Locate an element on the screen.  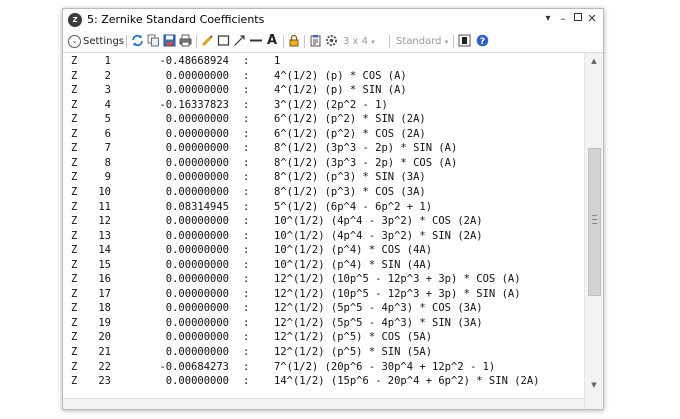
table-row: Z 1 -0.48668924: 1 is located at coordinates (323, 61).